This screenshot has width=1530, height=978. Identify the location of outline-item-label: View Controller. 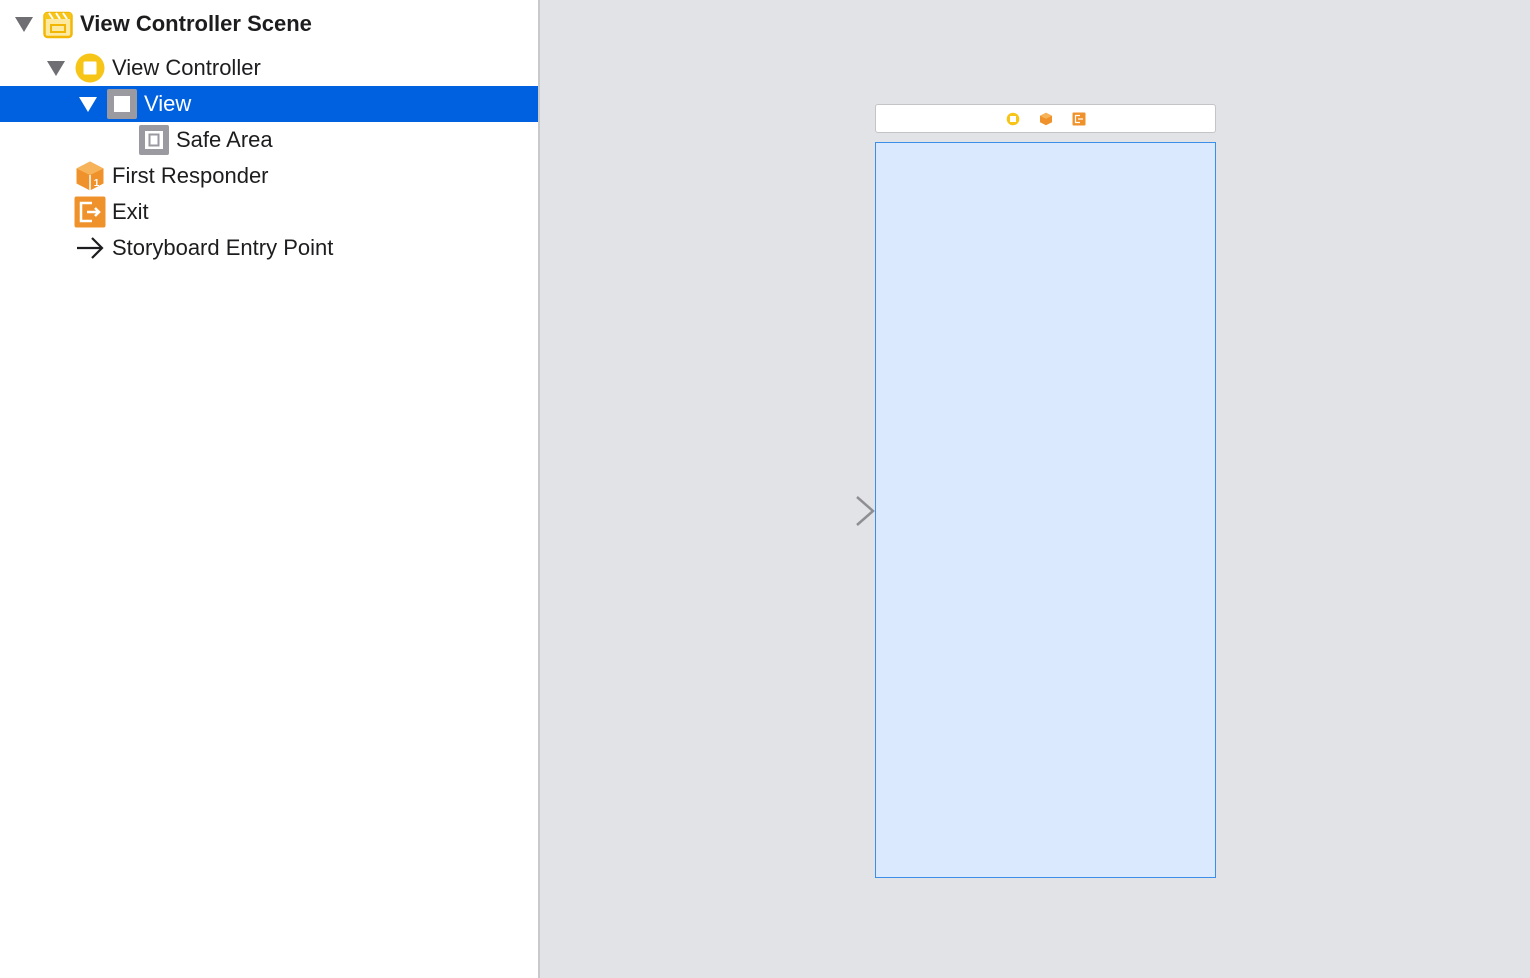
(186, 67).